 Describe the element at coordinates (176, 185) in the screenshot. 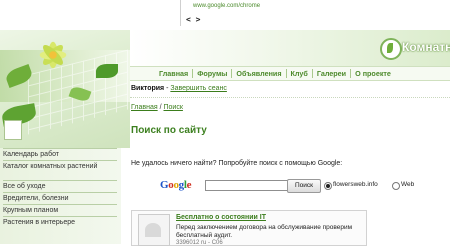

I see `google-logo: Google` at that location.